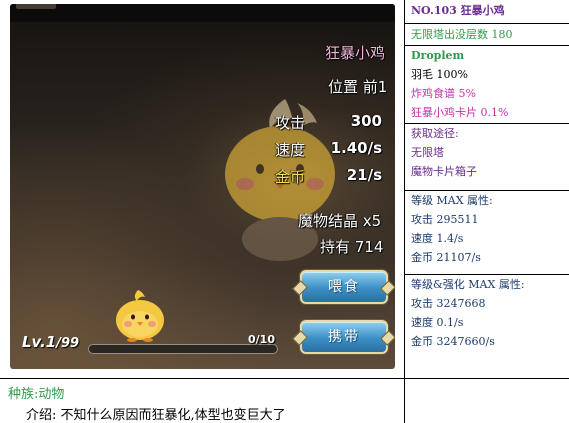 The height and width of the screenshot is (423, 569). What do you see at coordinates (427, 152) in the screenshot?
I see `obtain-item: 无限塔` at bounding box center [427, 152].